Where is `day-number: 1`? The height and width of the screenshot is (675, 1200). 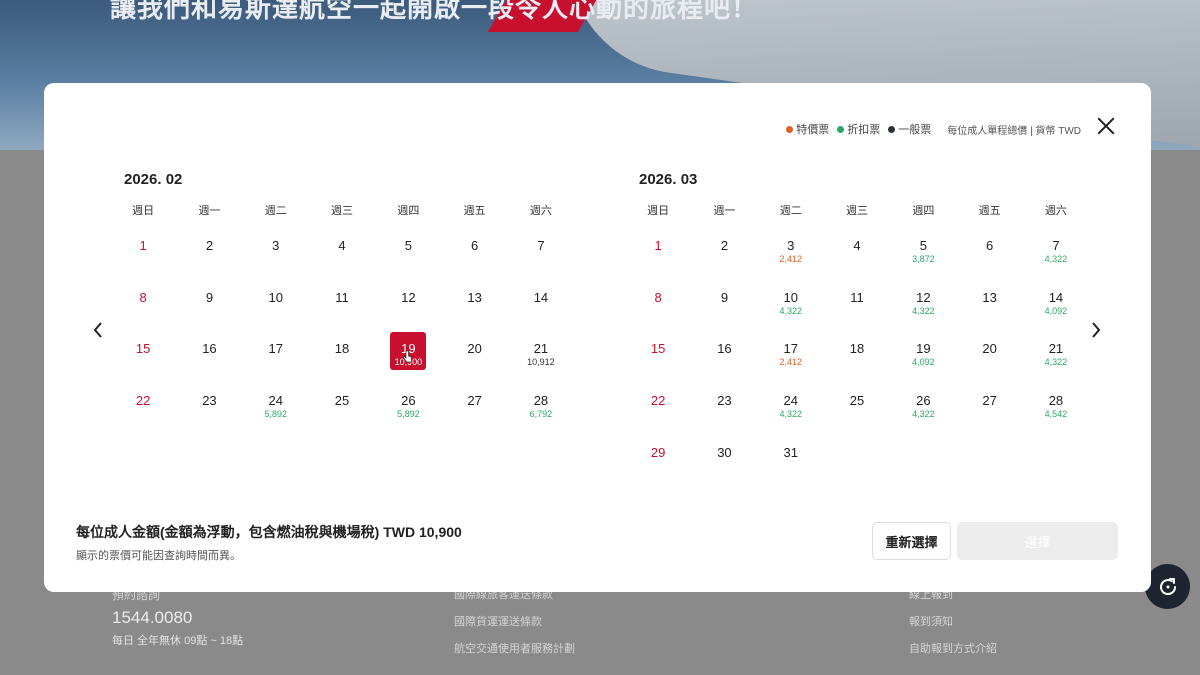
day-number: 1 is located at coordinates (658, 245).